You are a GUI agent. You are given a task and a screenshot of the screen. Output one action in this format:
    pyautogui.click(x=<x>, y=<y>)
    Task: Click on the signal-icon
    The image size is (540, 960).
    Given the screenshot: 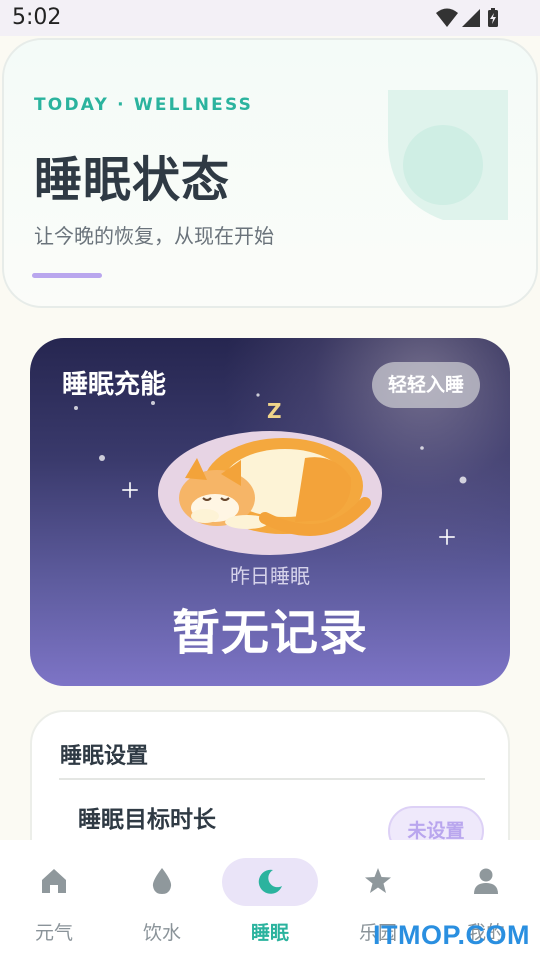 What is the action you would take?
    pyautogui.click(x=471, y=18)
    